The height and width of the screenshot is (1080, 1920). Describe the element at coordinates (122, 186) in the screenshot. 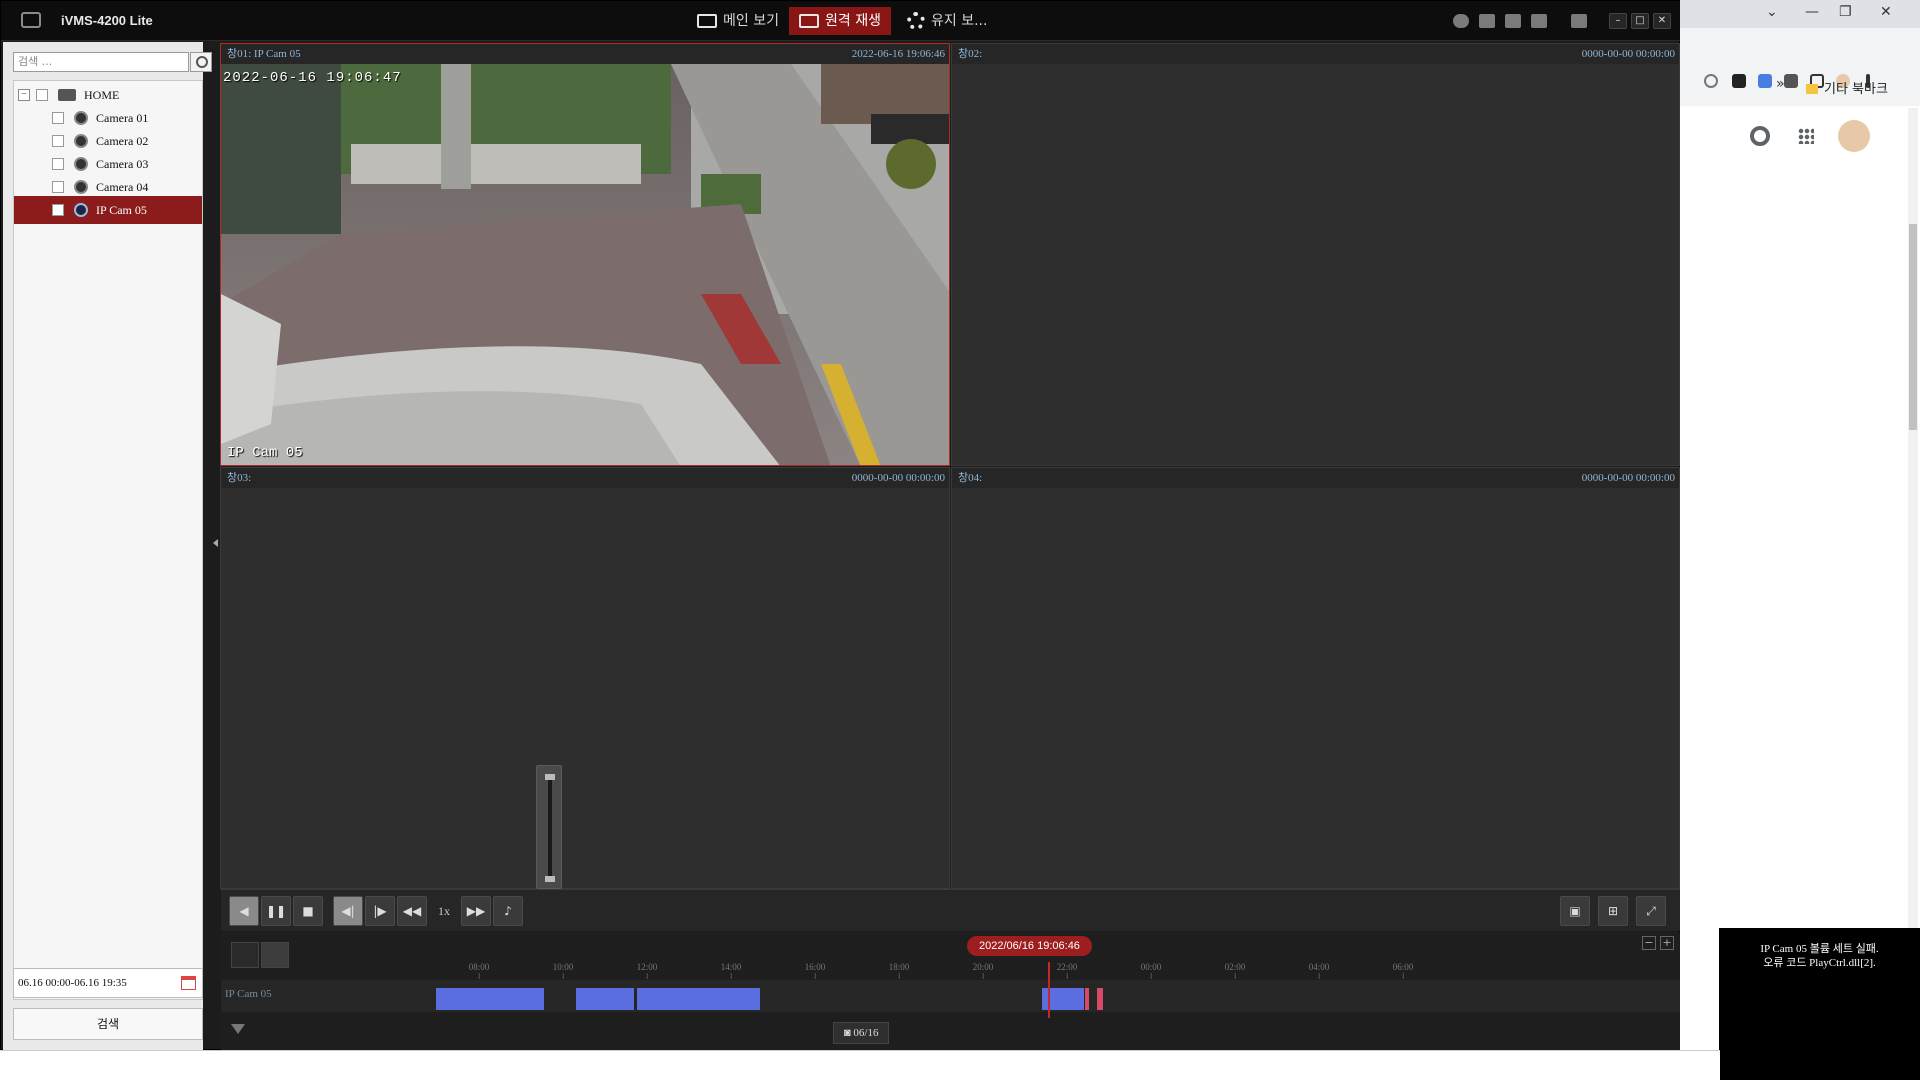

I see `tree-item-label: Camera 04` at that location.